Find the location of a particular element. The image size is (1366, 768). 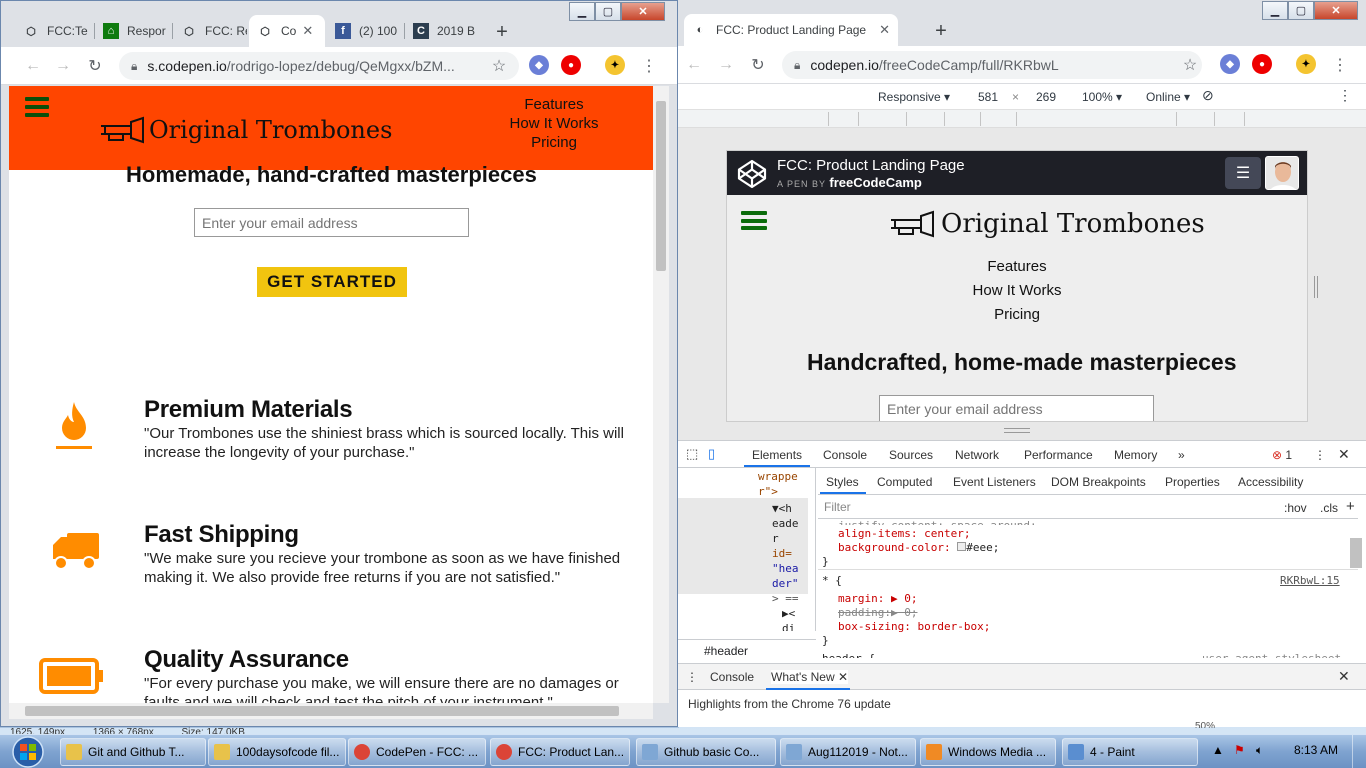

tab-fcc-te: ⬡ FCC:Te is located at coordinates (54, 31).